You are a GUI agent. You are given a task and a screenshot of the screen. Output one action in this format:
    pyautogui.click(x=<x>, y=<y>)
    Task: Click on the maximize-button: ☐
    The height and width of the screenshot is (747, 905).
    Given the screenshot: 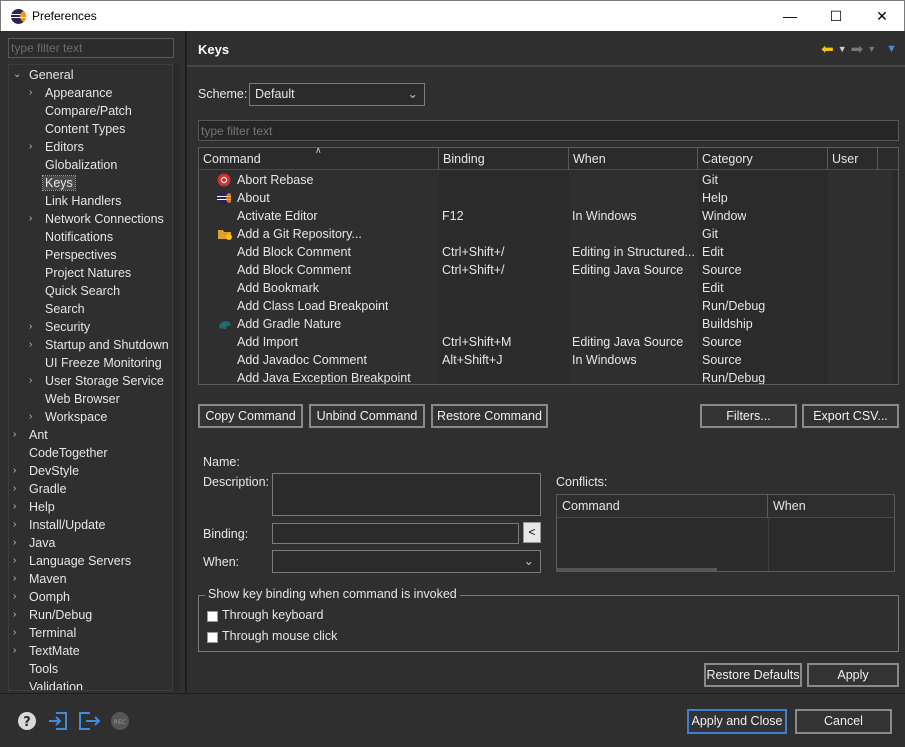 What is the action you would take?
    pyautogui.click(x=836, y=16)
    